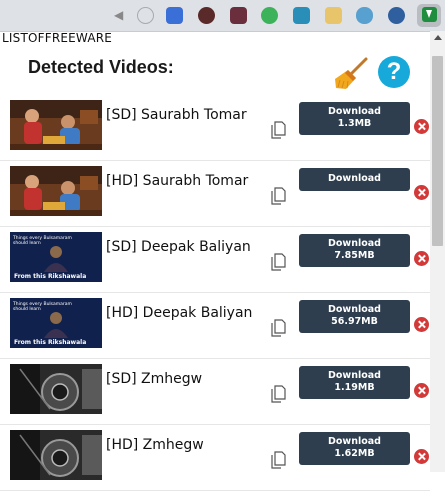 The height and width of the screenshot is (491, 445). What do you see at coordinates (215, 458) in the screenshot?
I see `list-item: [HD] Zmhegw Download 1.62MB` at bounding box center [215, 458].